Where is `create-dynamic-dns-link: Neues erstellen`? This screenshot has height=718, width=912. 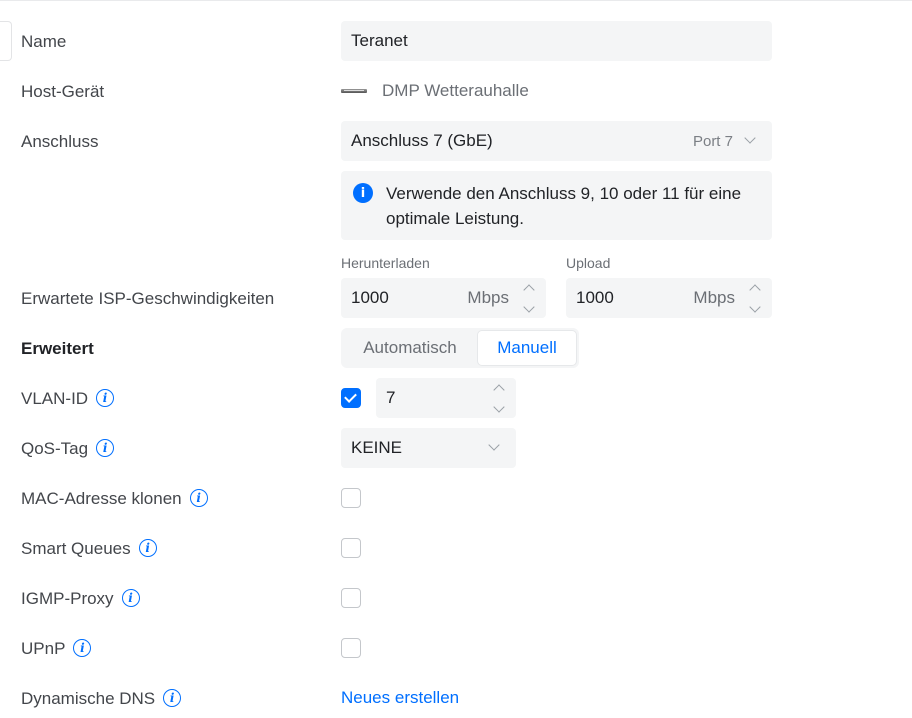
create-dynamic-dns-link: Neues erstellen is located at coordinates (400, 698).